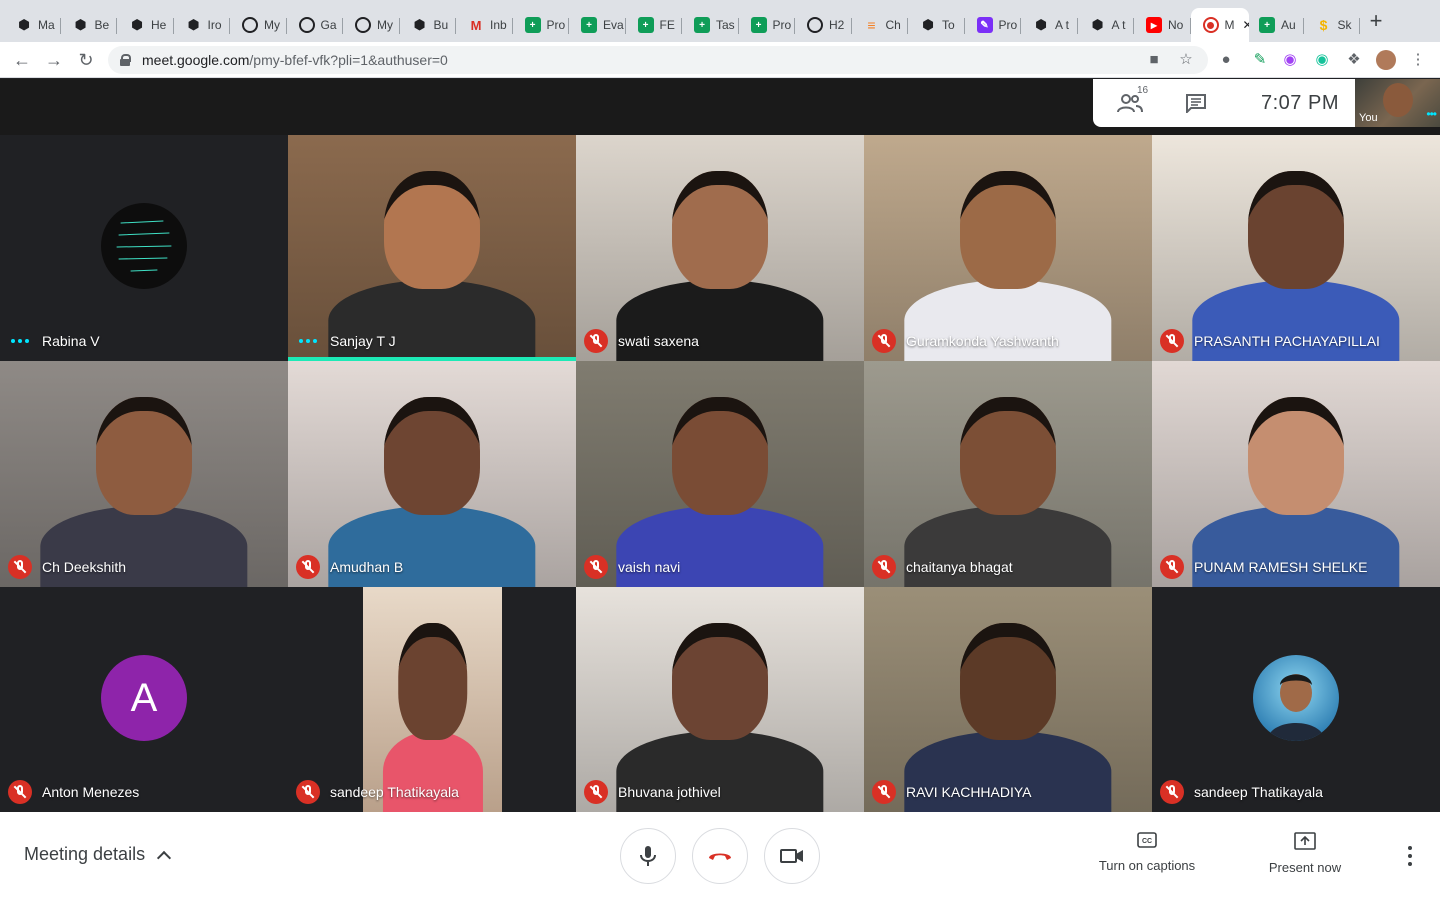  What do you see at coordinates (1008, 474) in the screenshot?
I see `participant-tile: chaitanya bhagat` at bounding box center [1008, 474].